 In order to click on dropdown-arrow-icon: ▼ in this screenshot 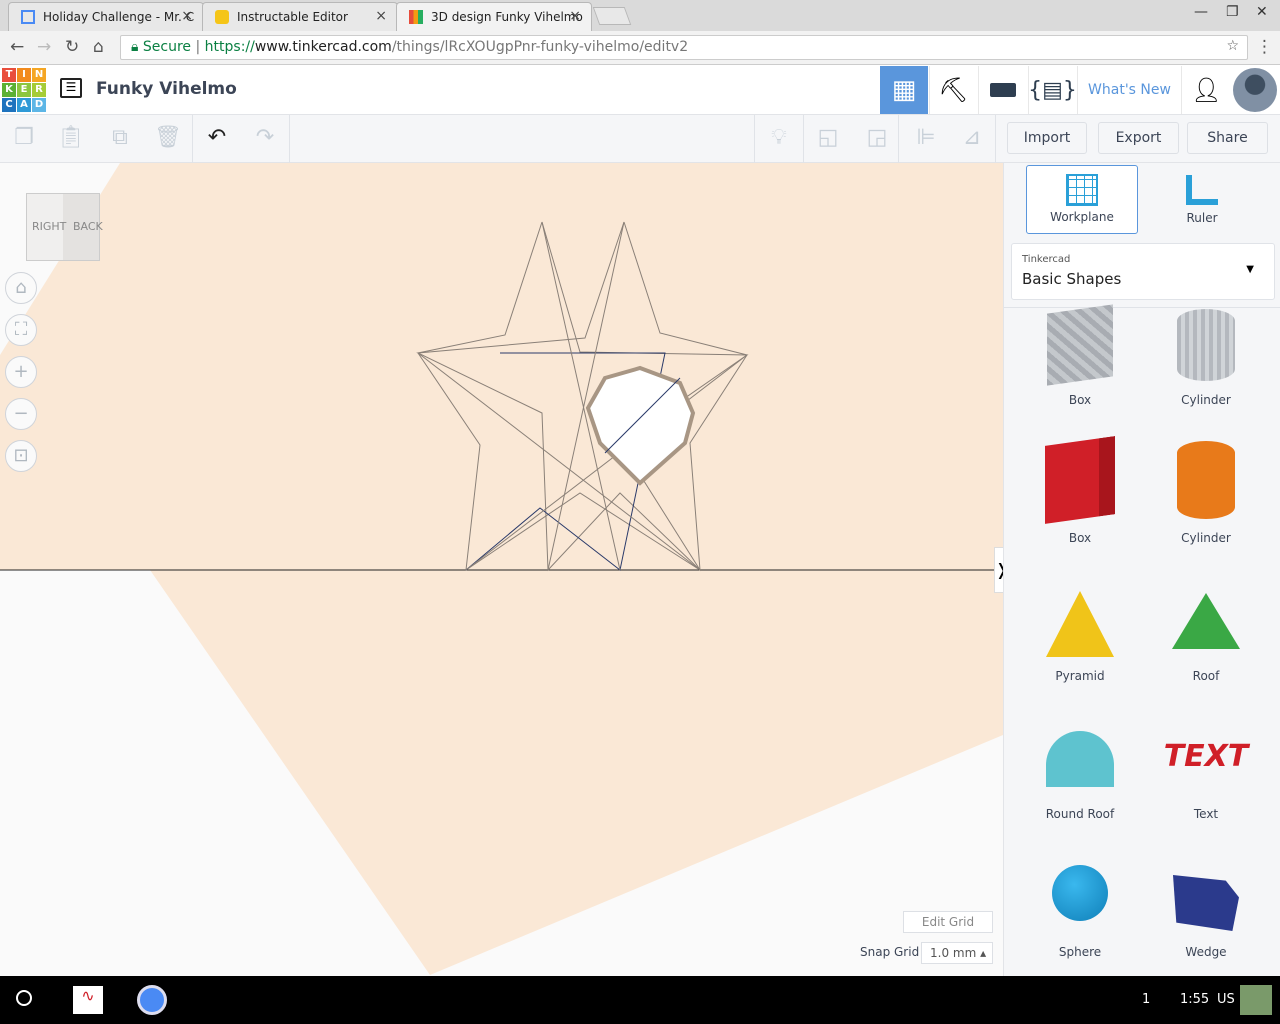, I will do `click(1250, 269)`.